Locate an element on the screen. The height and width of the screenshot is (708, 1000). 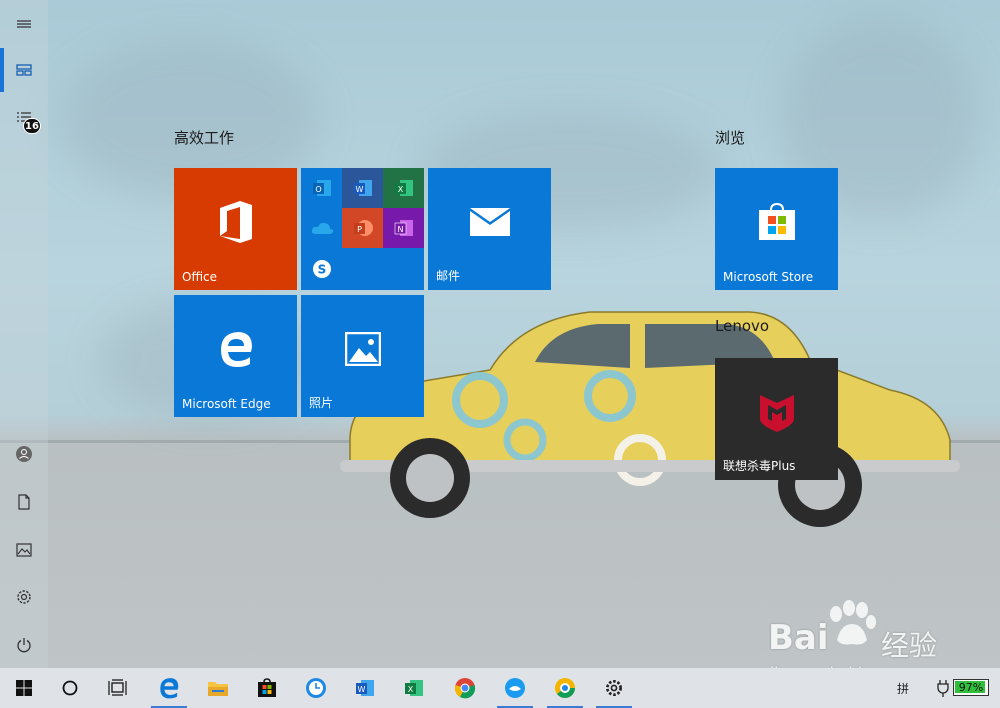
power-plug-icon is located at coordinates (943, 688).